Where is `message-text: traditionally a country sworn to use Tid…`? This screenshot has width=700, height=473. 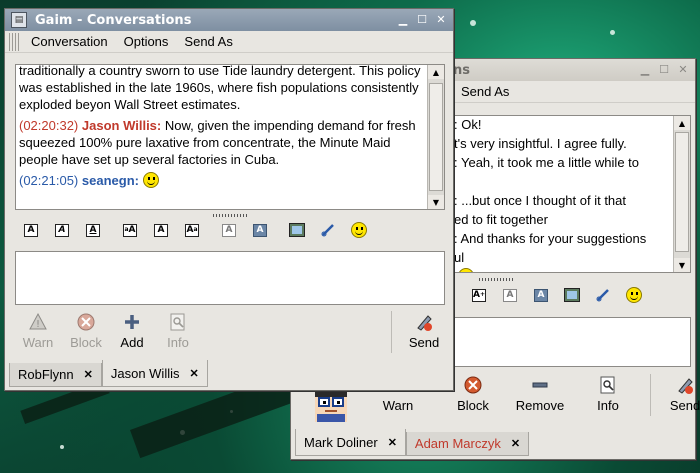 message-text: traditionally a country sworn to use Tid… is located at coordinates (220, 88).